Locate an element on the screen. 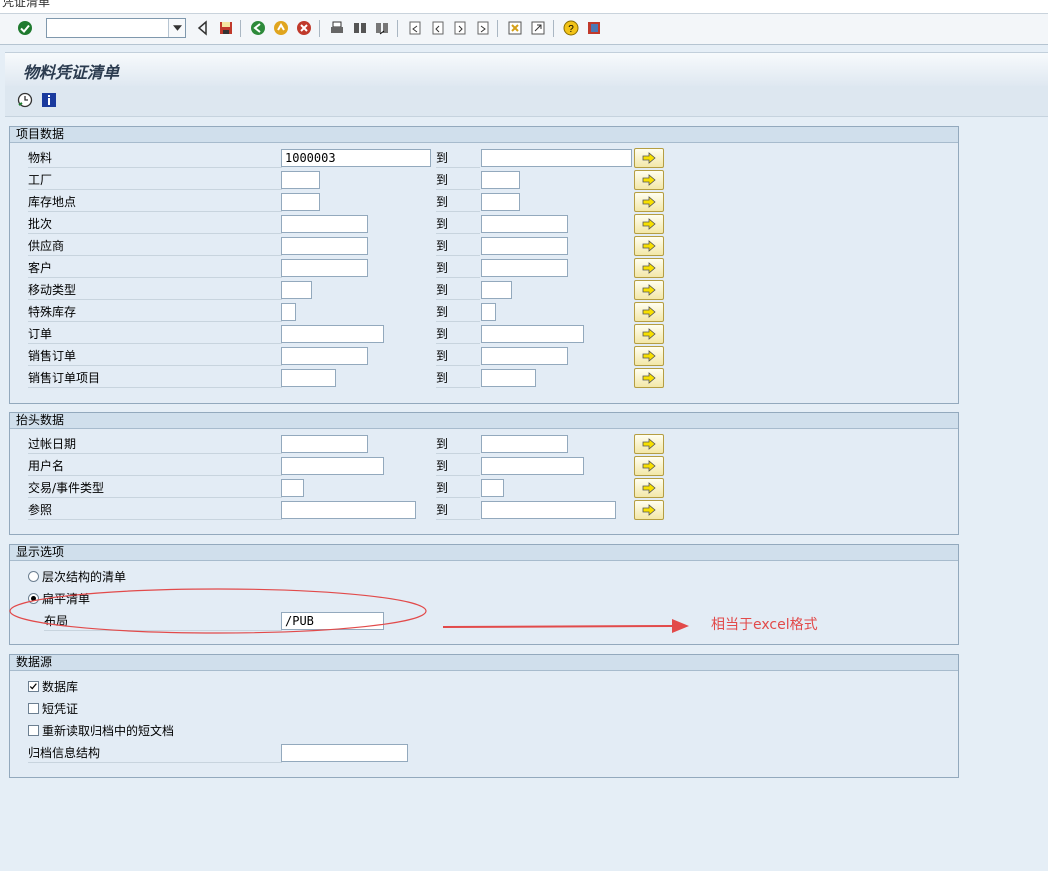 The height and width of the screenshot is (871, 1048). annotation-overlay is located at coordinates (349, 611).